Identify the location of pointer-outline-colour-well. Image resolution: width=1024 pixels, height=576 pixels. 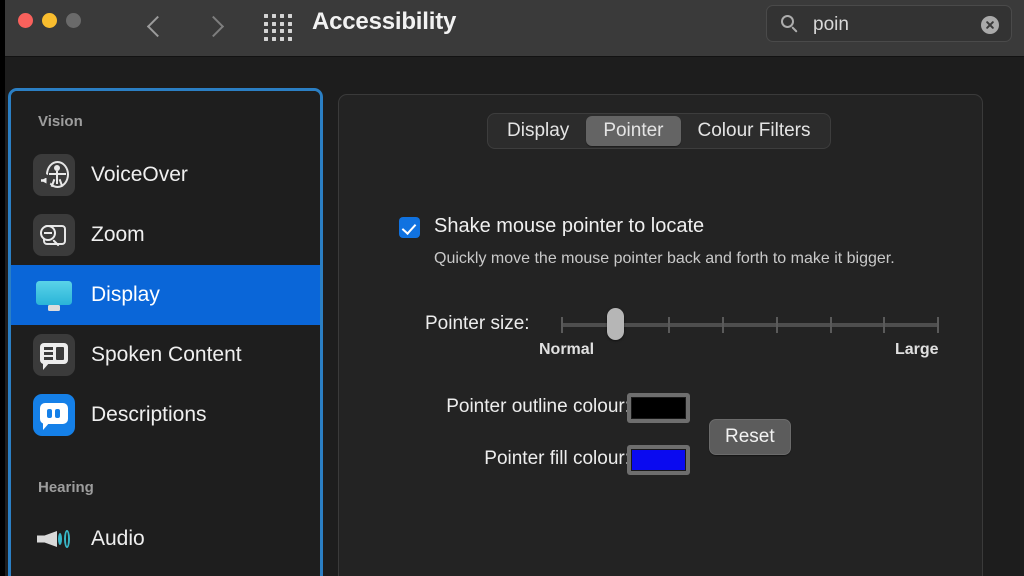
(658, 408).